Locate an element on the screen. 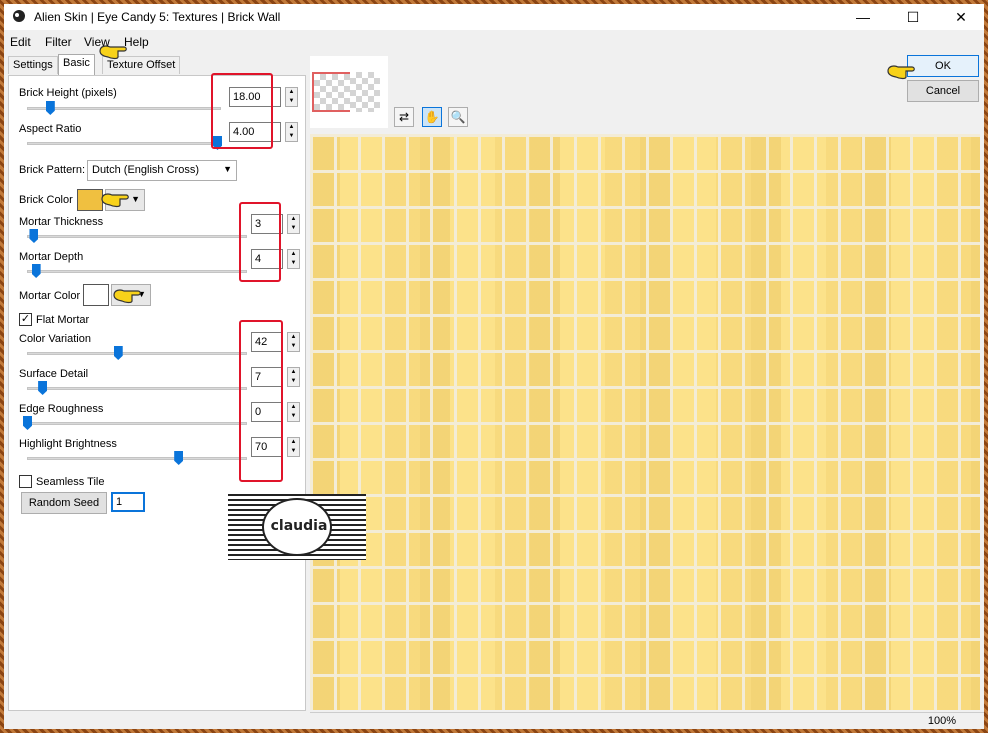  edge-roughness-arrows: ▲ ▼ is located at coordinates (293, 412).